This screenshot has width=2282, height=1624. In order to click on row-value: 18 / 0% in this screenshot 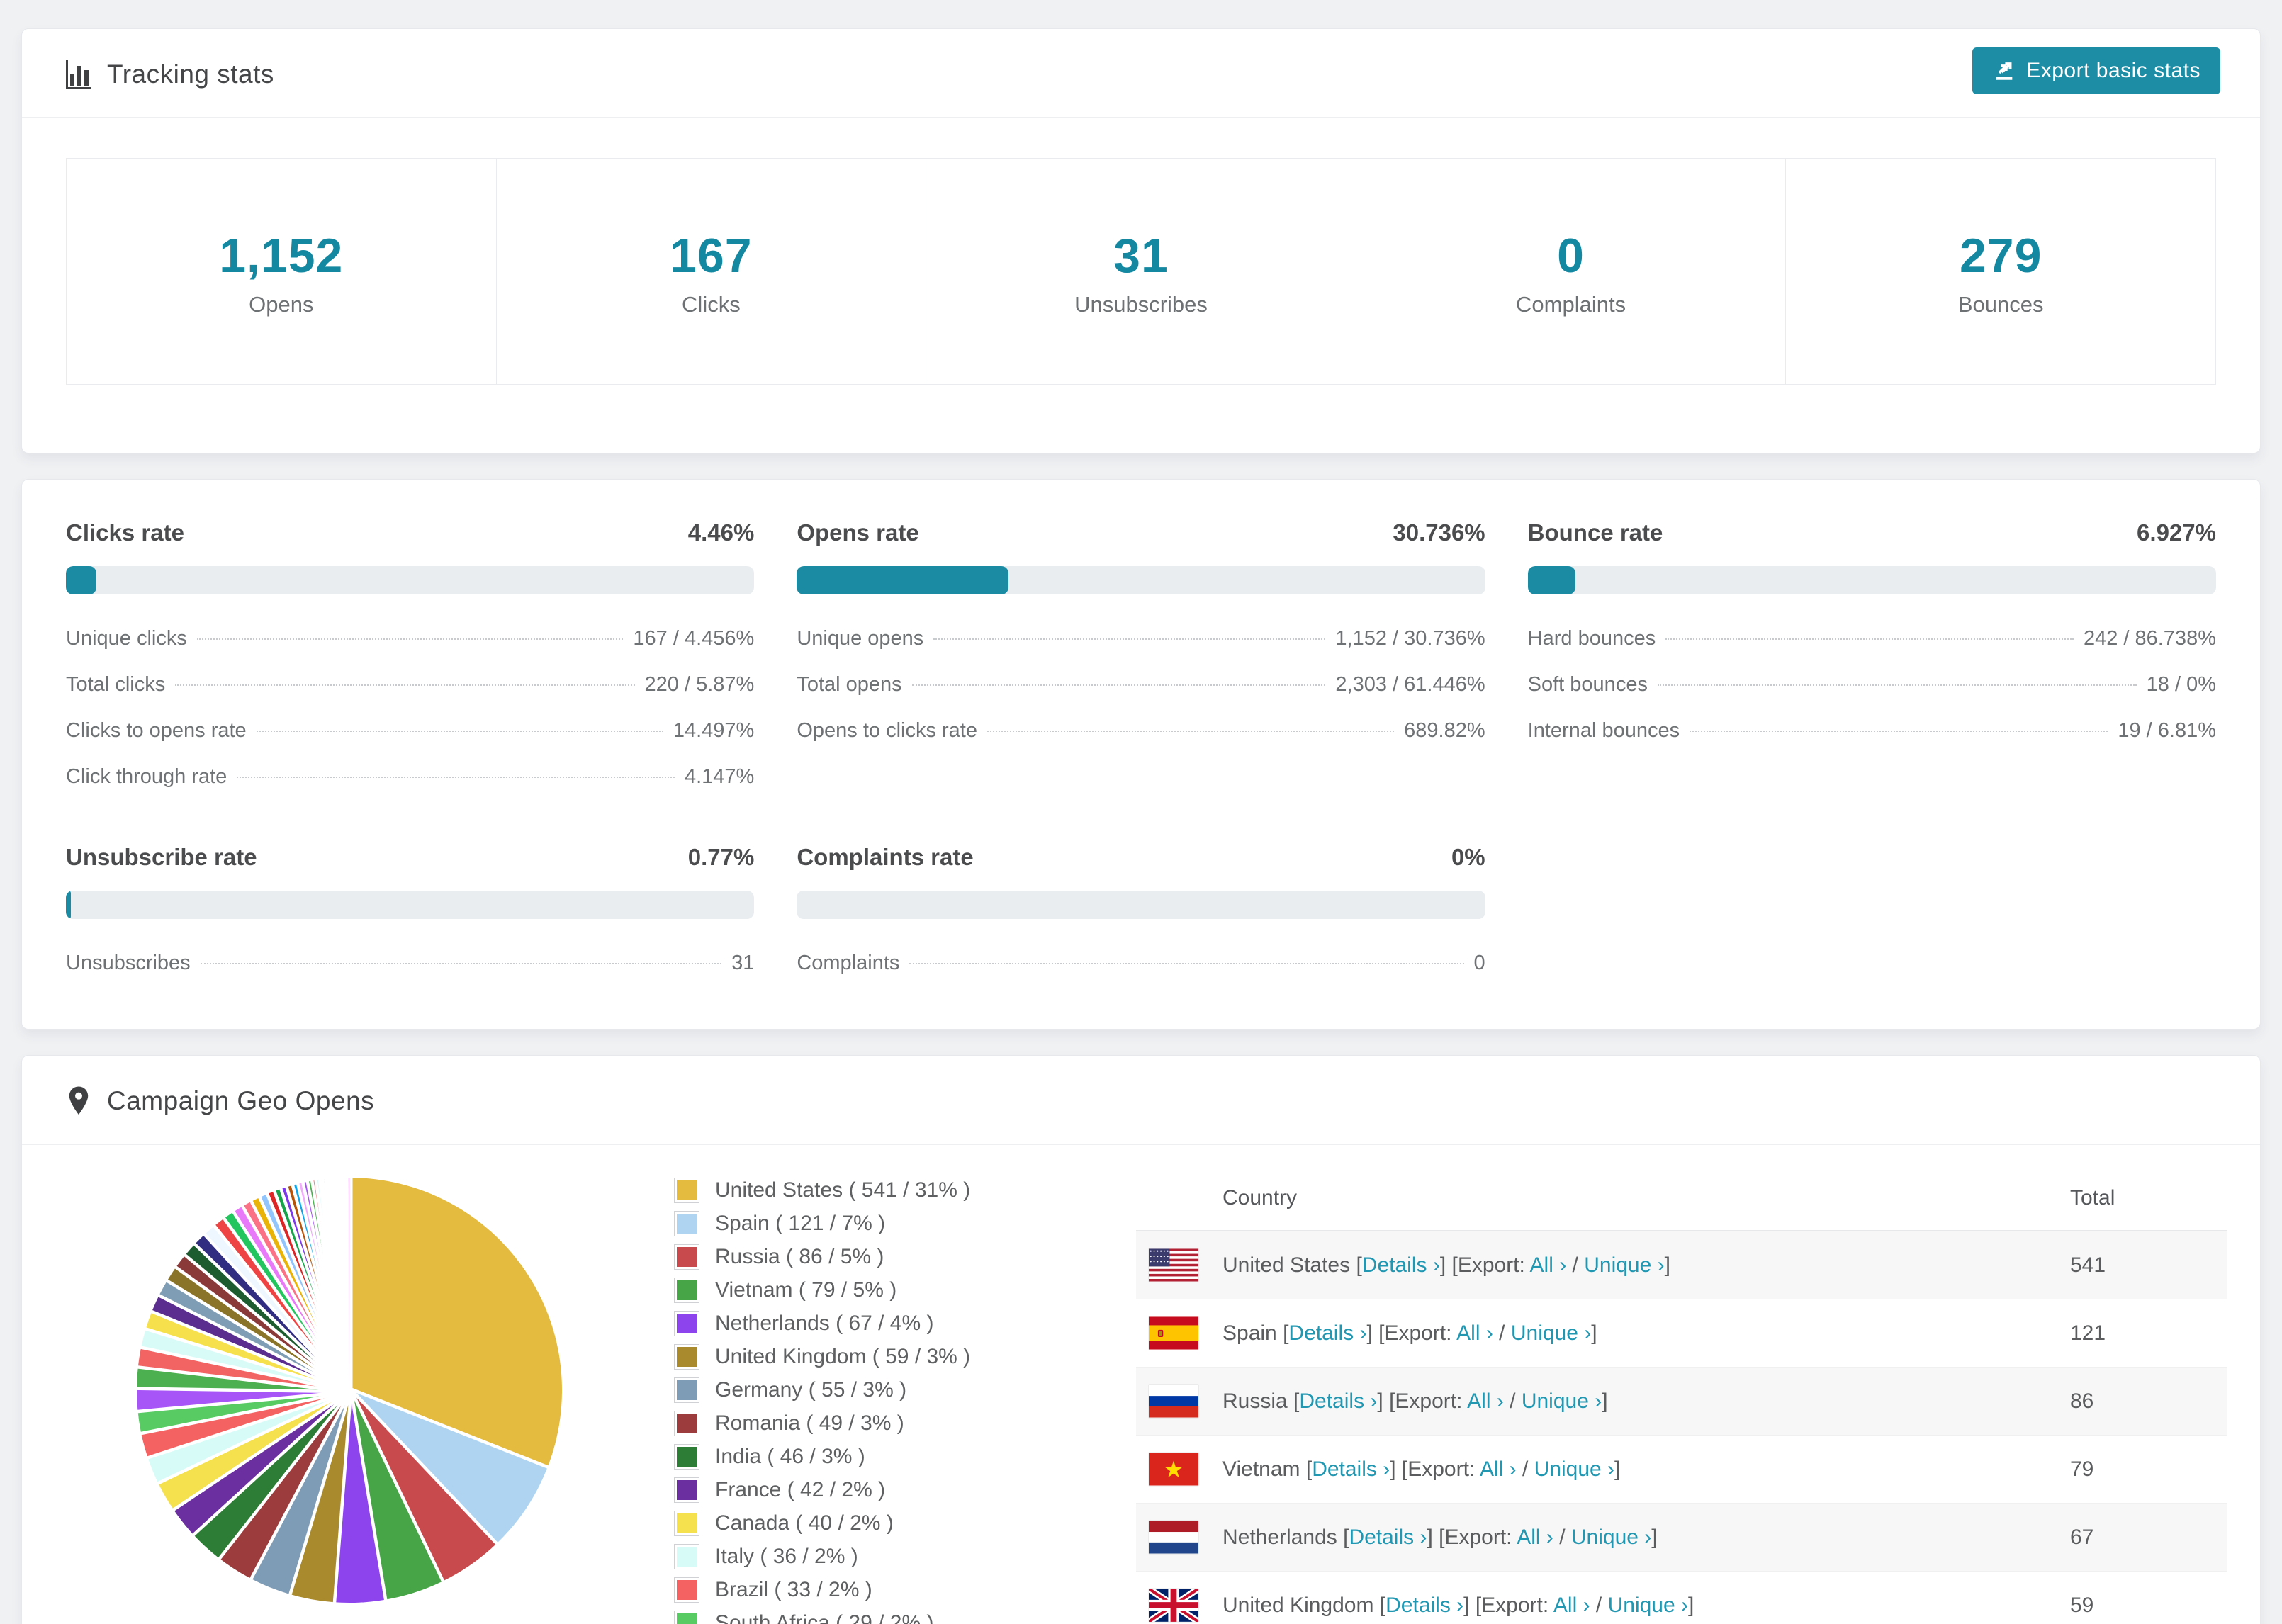, I will do `click(2181, 684)`.